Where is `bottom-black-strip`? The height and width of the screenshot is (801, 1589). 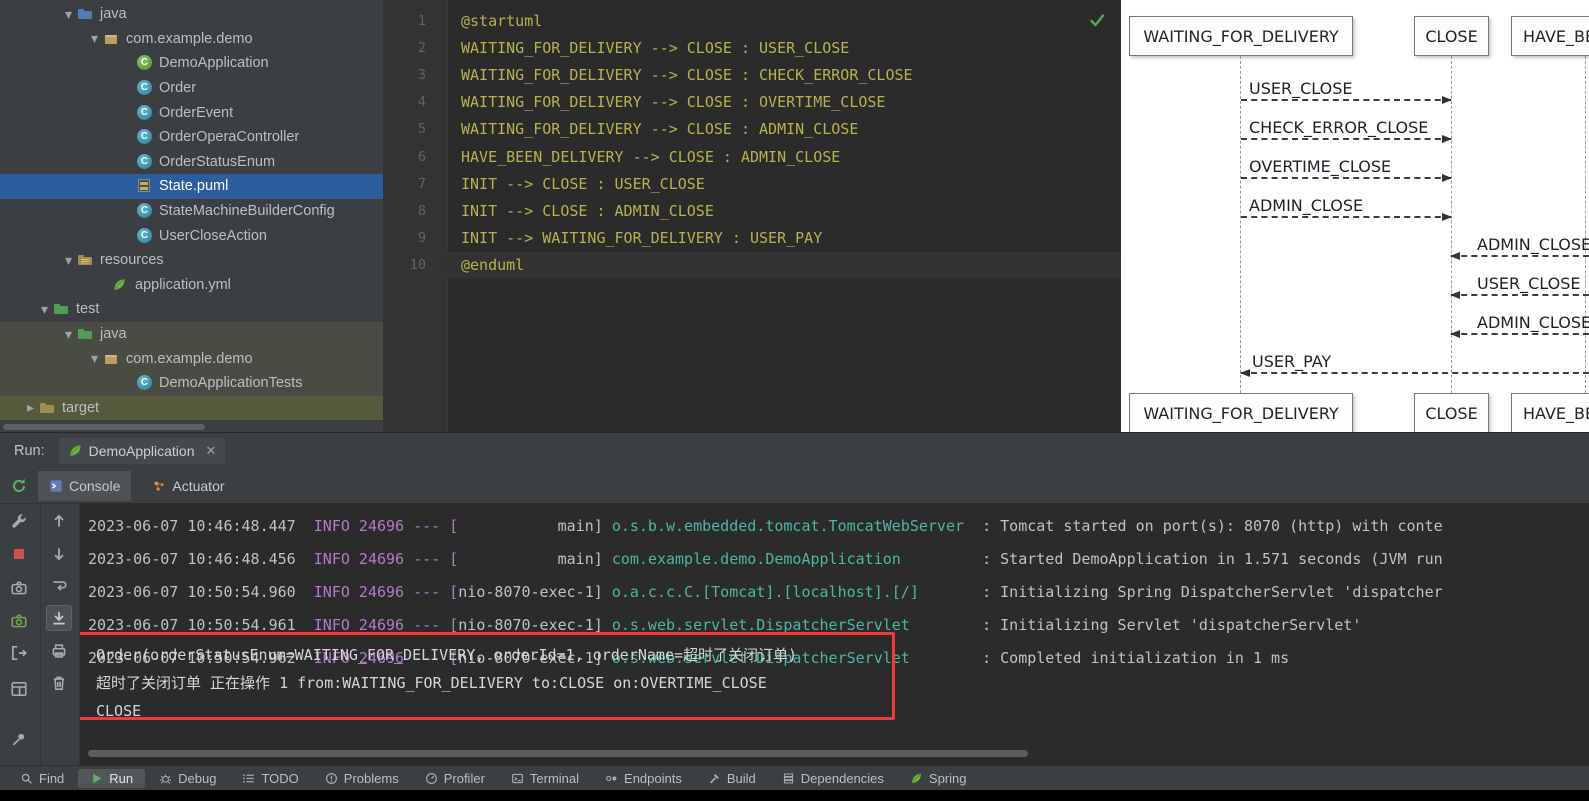
bottom-black-strip is located at coordinates (794, 795).